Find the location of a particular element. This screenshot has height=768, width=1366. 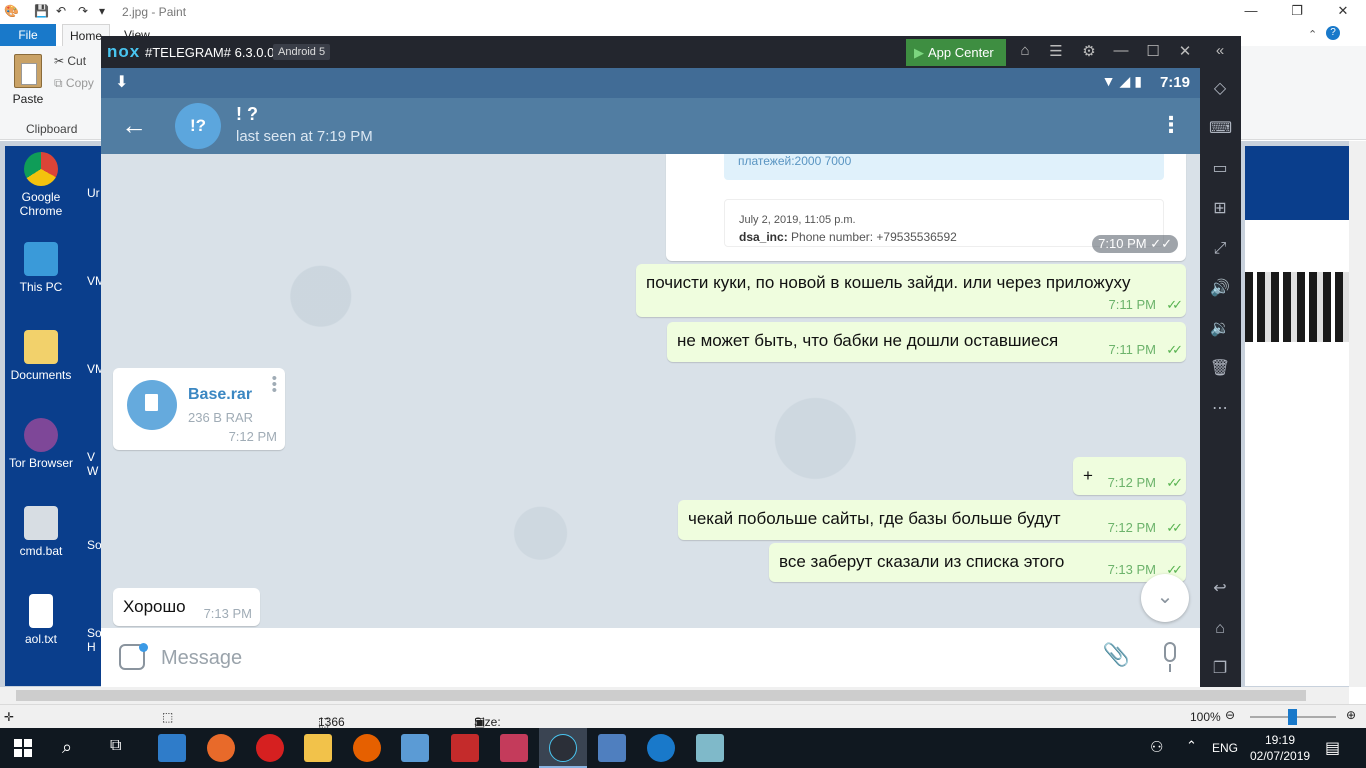

desktop-icon-label: Tor Browser is located at coordinates (40, 463).